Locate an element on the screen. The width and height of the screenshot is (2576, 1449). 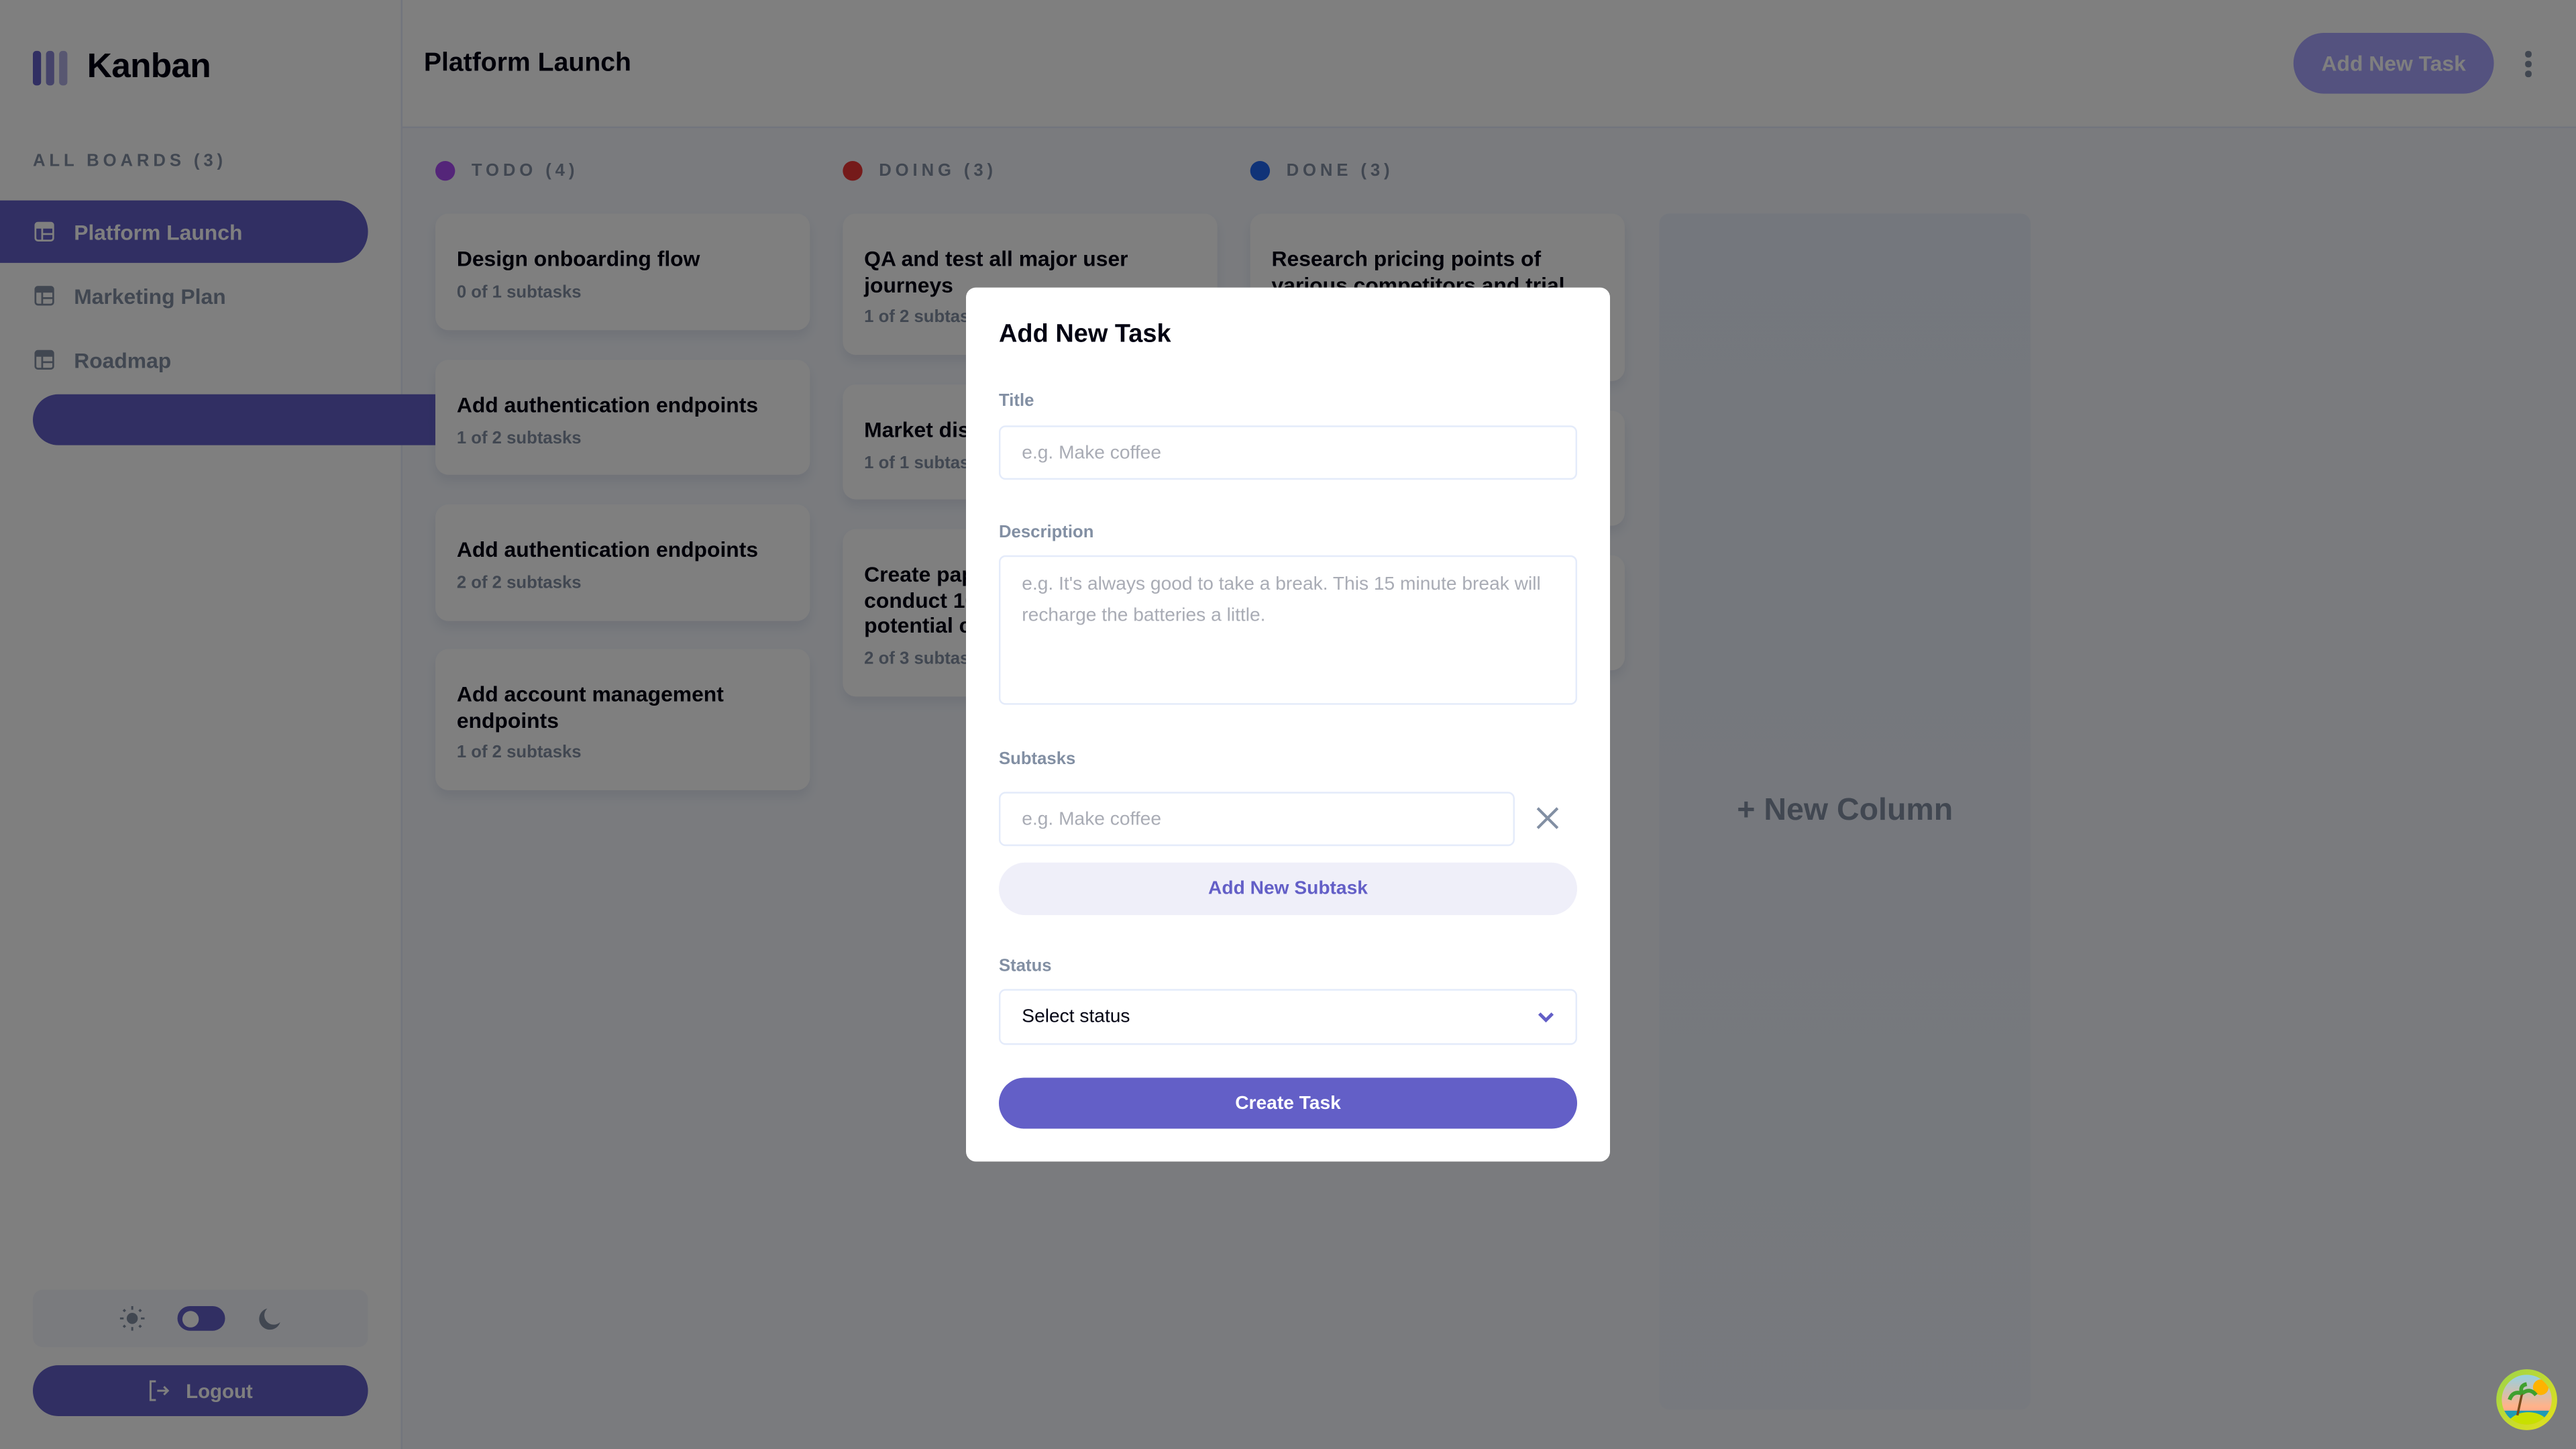
create-task-button: Create Task is located at coordinates (1288, 1103).